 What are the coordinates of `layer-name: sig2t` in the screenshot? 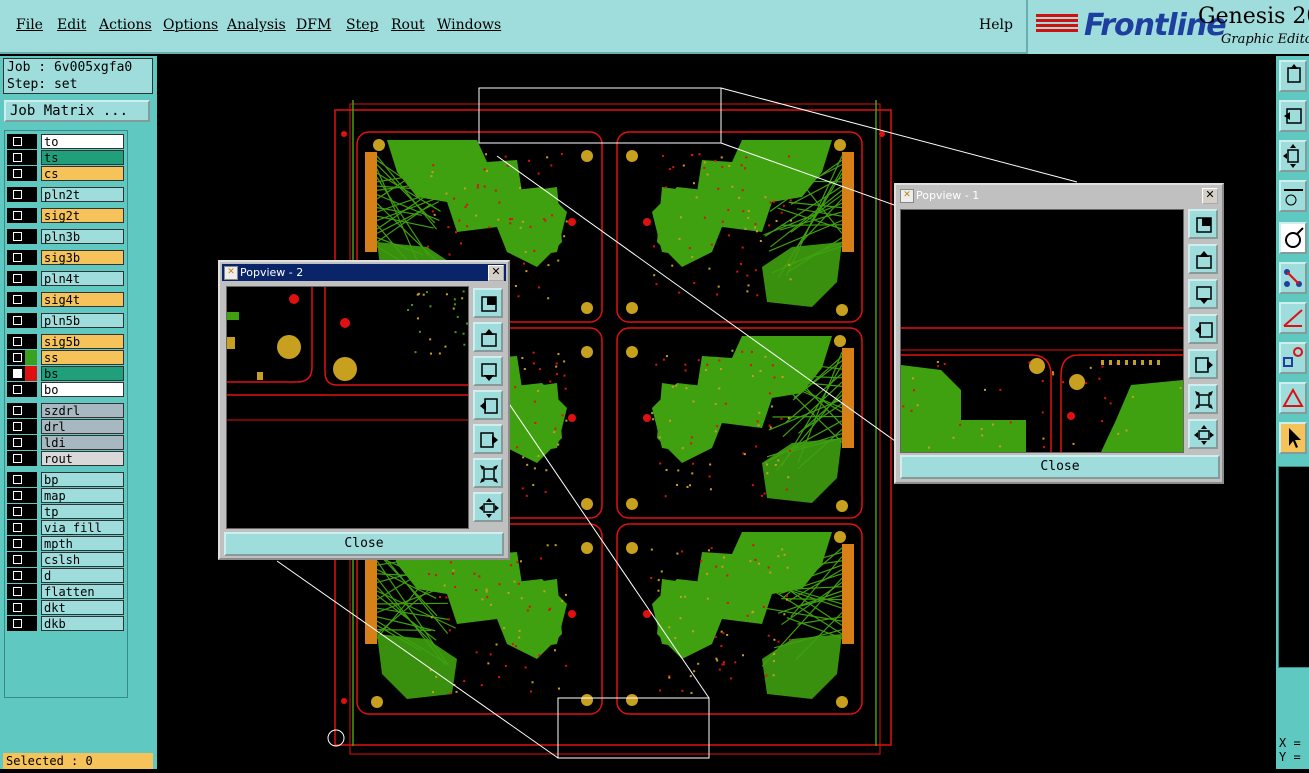 It's located at (82, 215).